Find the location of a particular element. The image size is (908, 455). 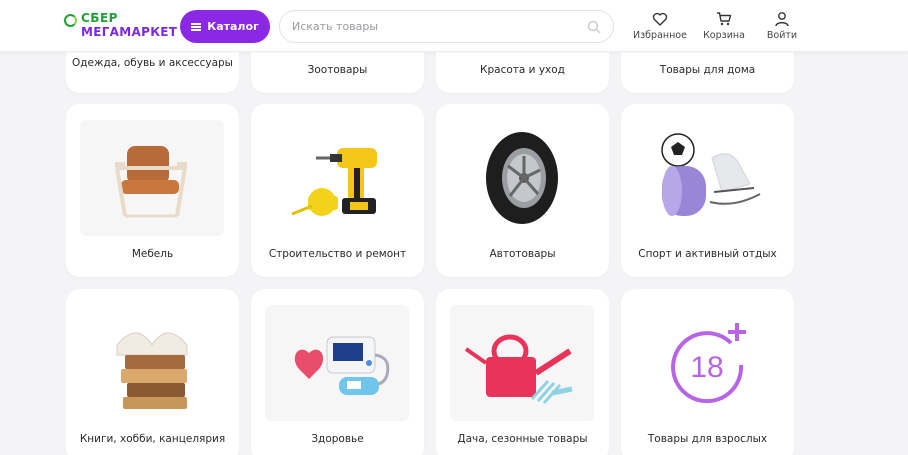

sber-logo-icon is located at coordinates (70, 20).